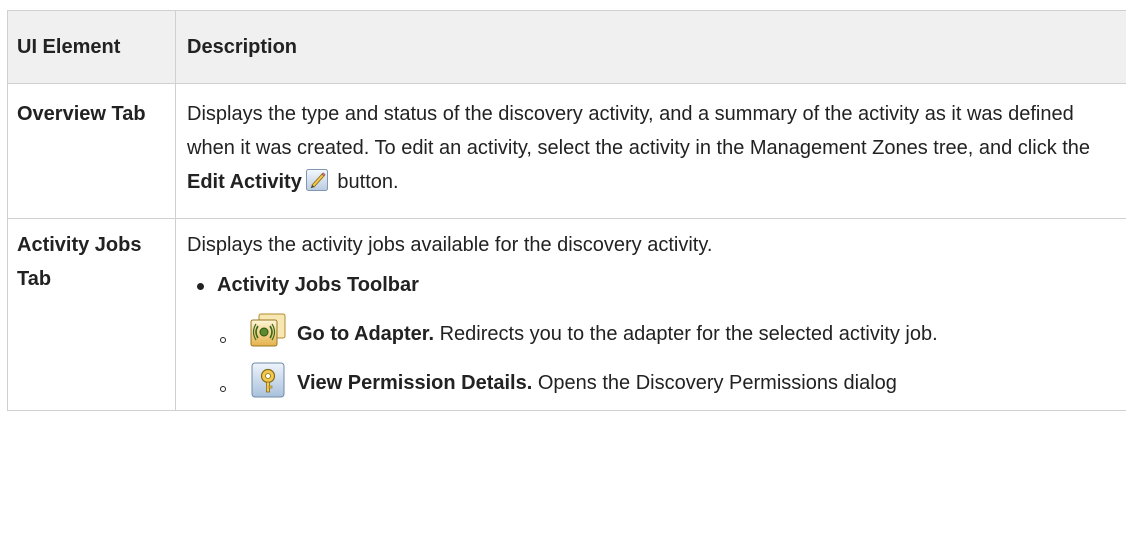 The image size is (1126, 546). I want to click on header-ui-element: UI Element, so click(91, 47).